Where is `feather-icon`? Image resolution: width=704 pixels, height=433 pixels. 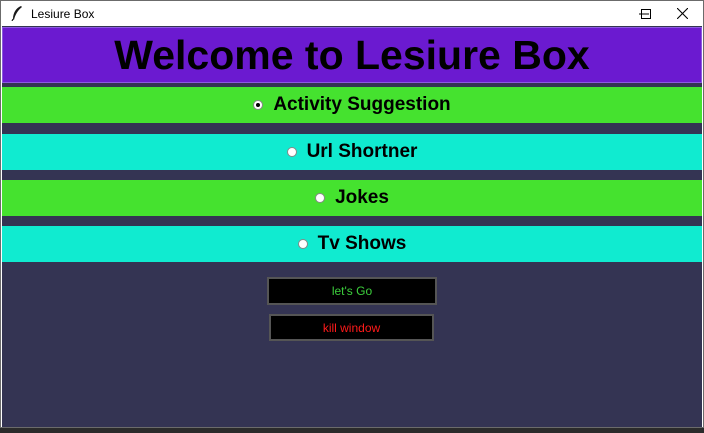
feather-icon is located at coordinates (17, 13).